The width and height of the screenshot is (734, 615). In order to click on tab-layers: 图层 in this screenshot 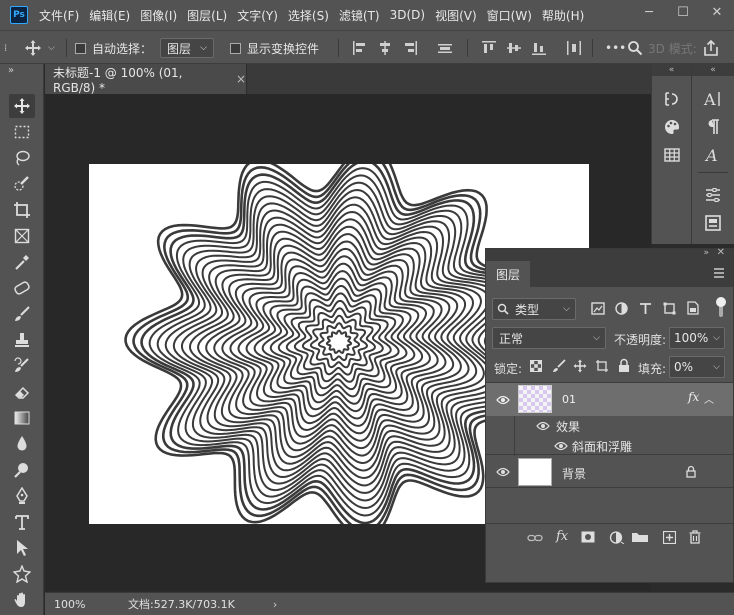, I will do `click(508, 274)`.